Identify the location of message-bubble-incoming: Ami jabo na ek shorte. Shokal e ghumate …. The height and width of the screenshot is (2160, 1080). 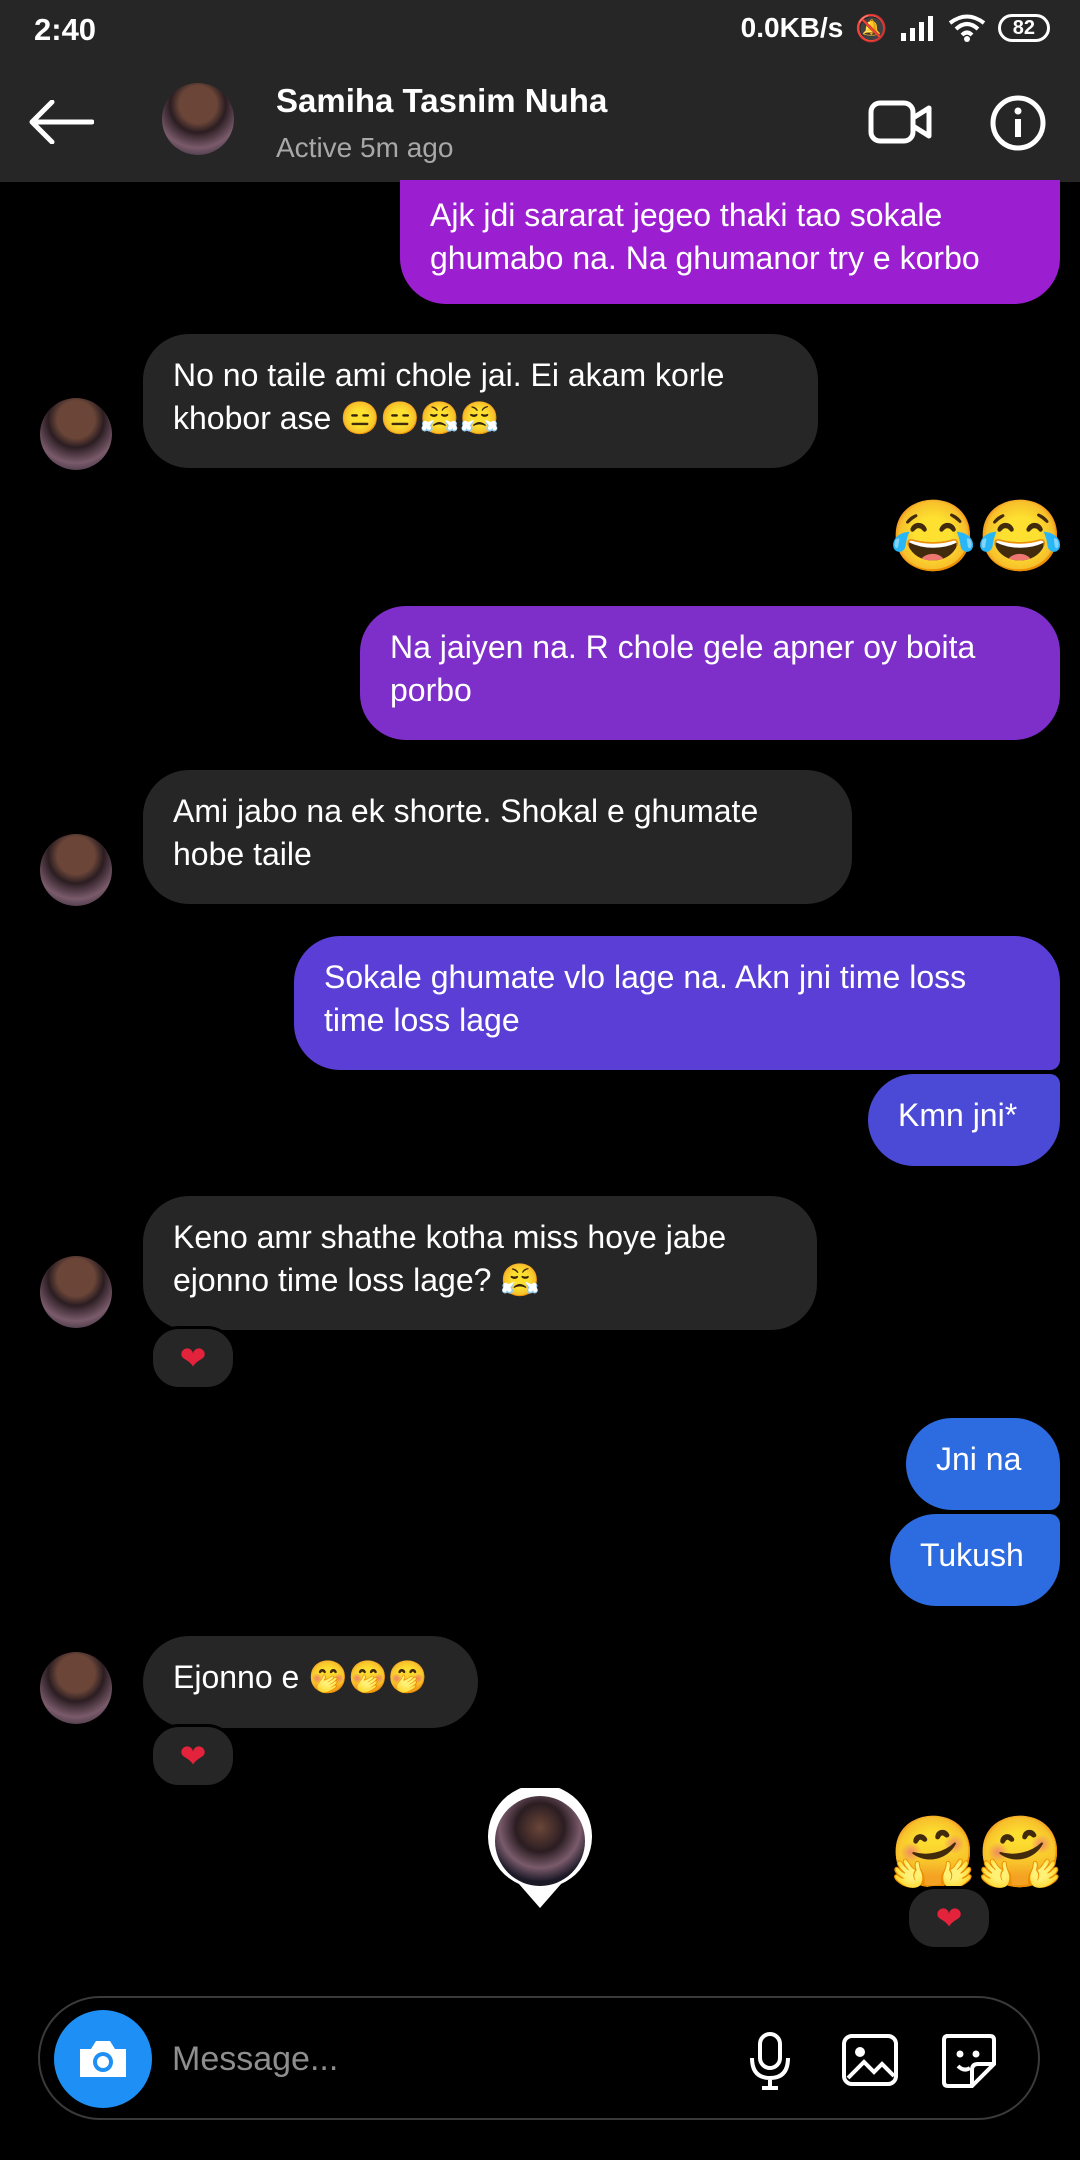
(497, 837).